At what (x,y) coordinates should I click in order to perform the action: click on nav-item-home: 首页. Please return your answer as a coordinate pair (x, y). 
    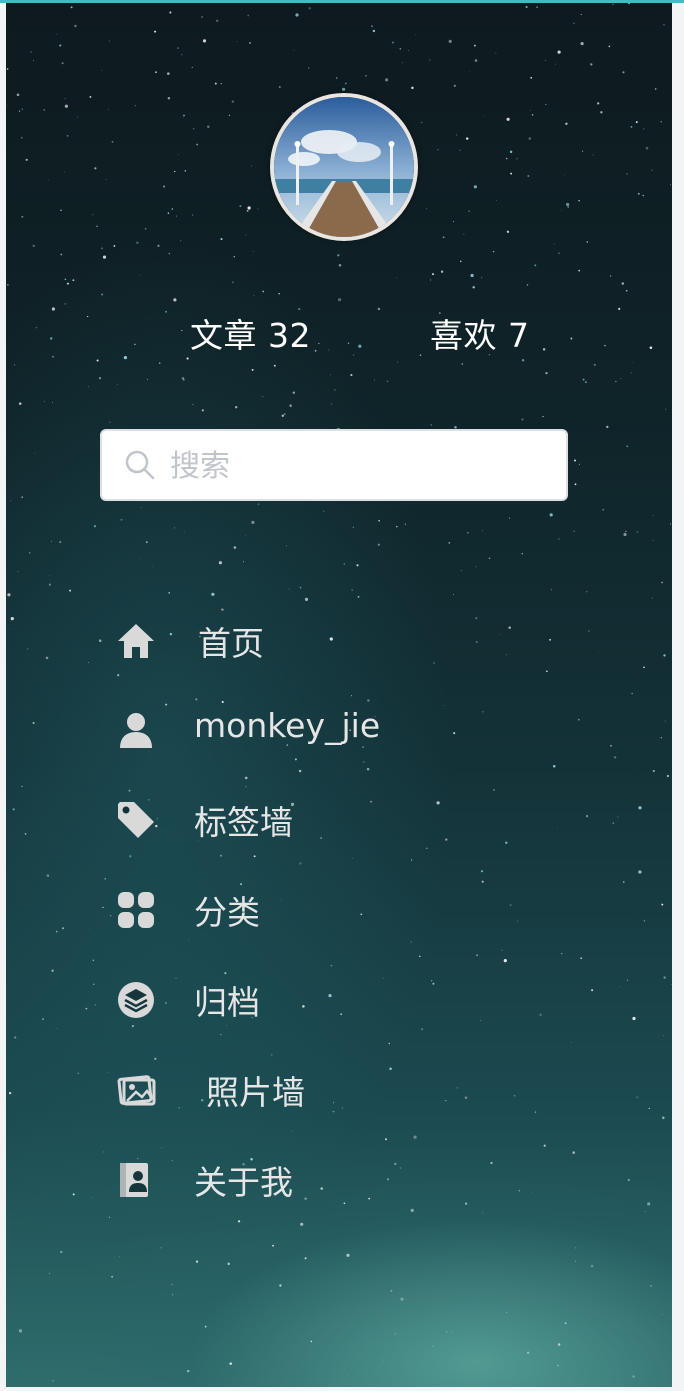
    Looking at the image, I should click on (326, 639).